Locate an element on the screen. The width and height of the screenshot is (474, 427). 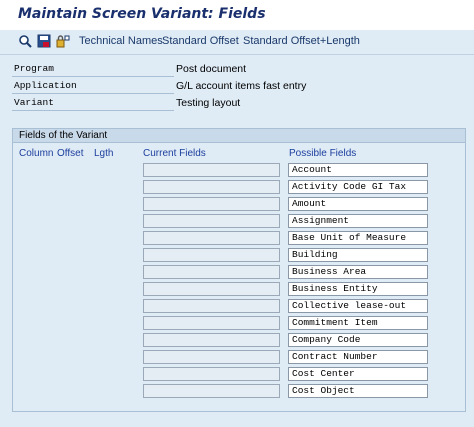
column-header-length: Lgth is located at coordinates (104, 153).